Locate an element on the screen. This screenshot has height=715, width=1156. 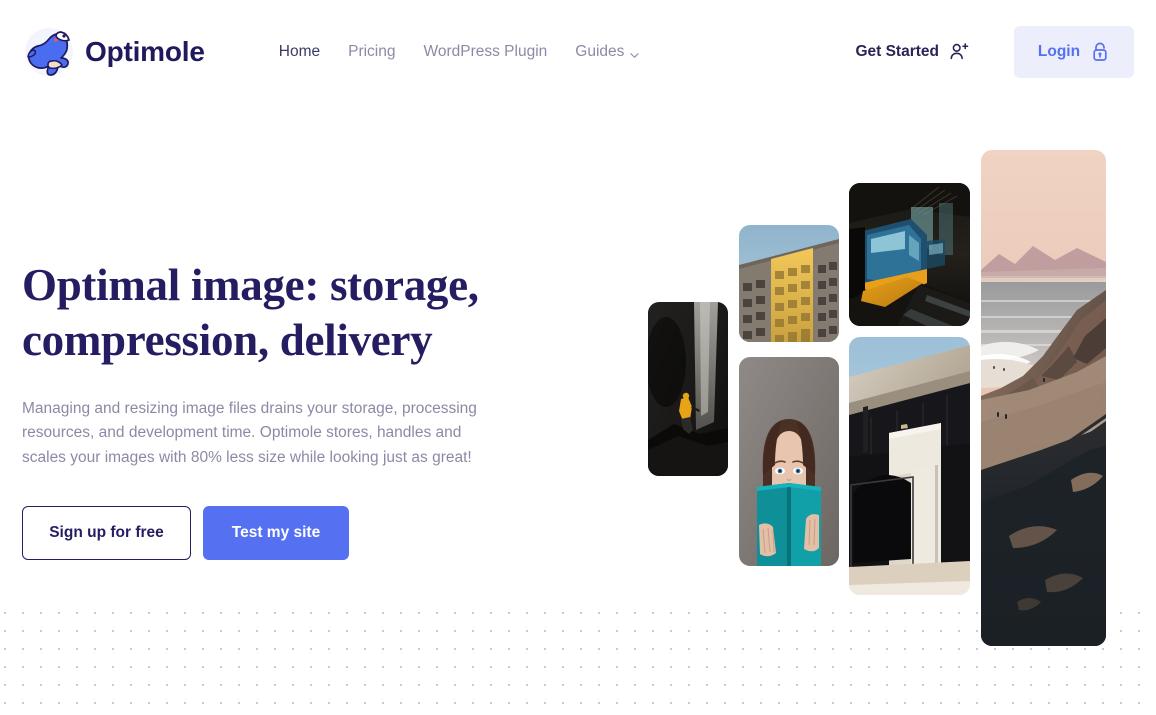
chevron-down-icon is located at coordinates (635, 53).